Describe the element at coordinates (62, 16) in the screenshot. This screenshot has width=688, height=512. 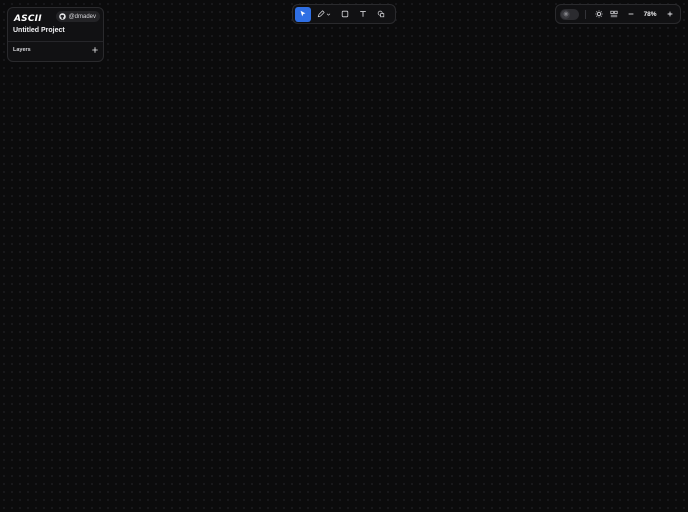
I see `github-icon` at that location.